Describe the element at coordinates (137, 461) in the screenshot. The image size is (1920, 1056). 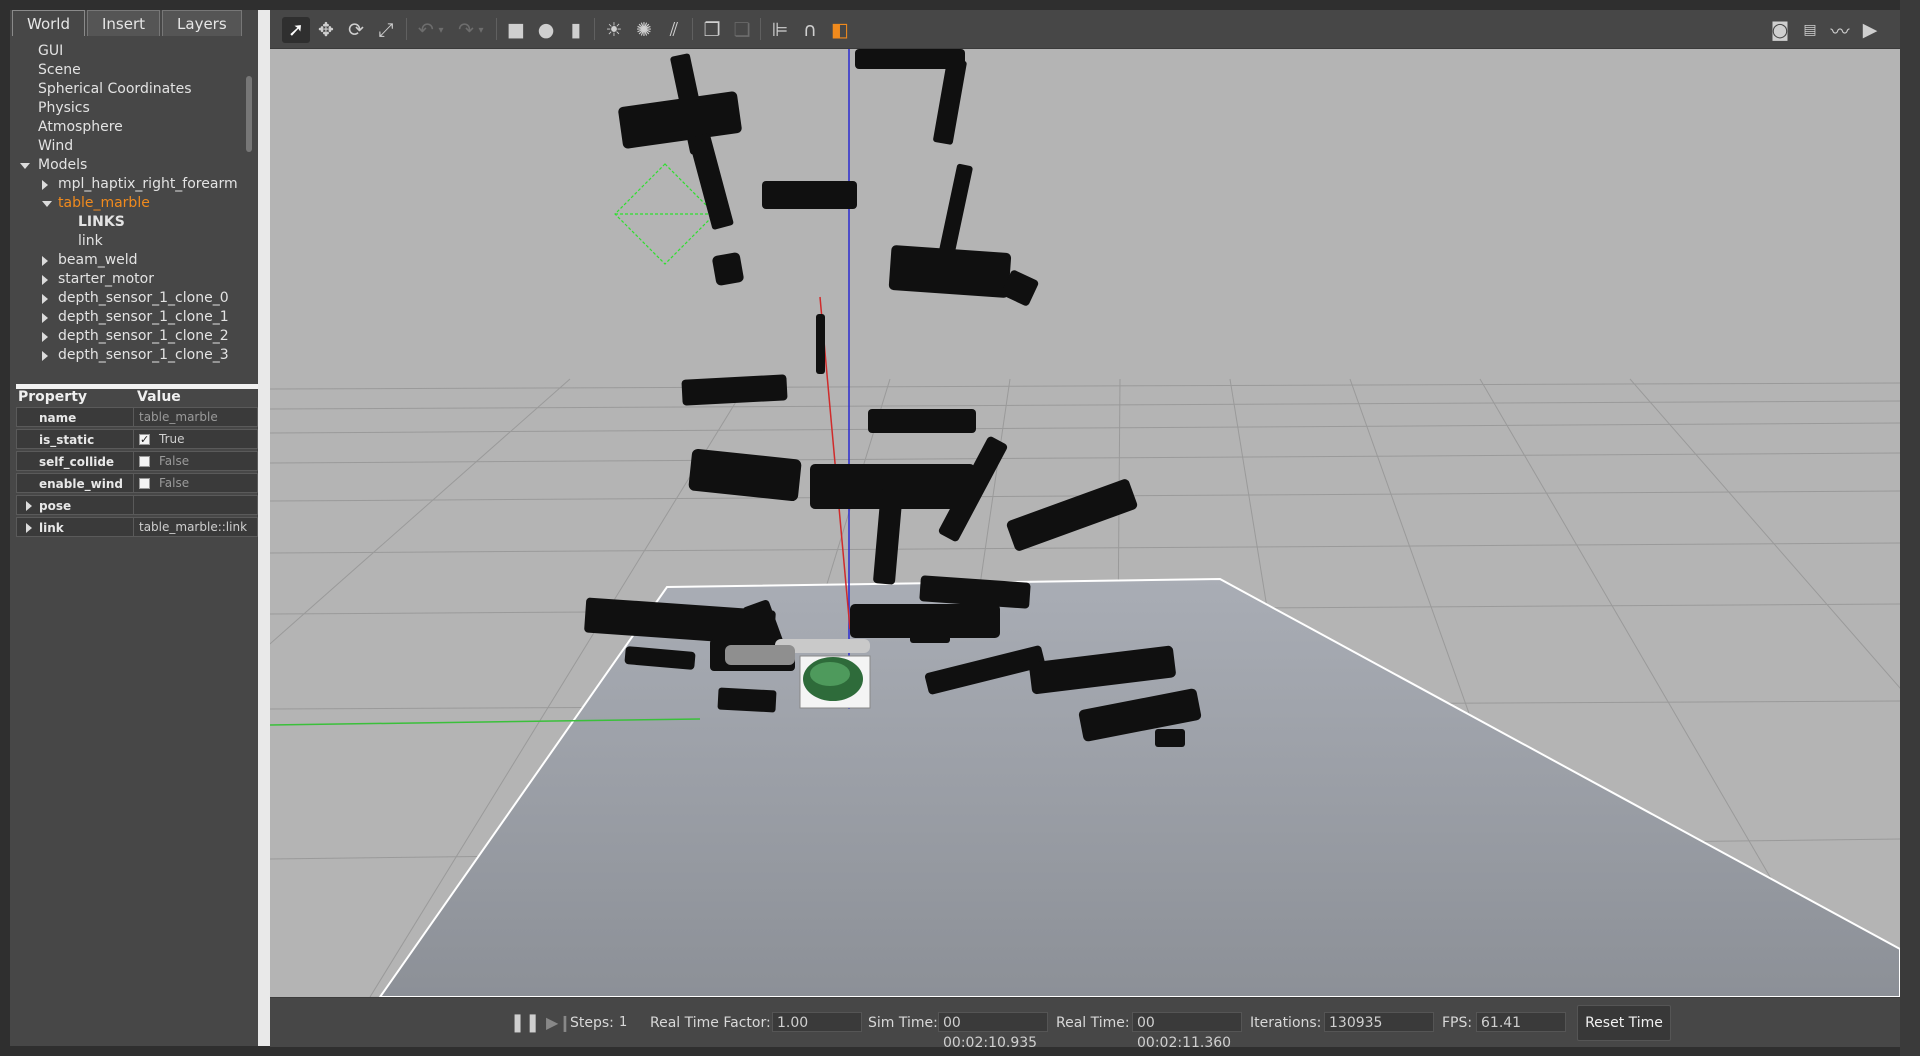
I see `property-row-self-collide: self_collide False` at that location.